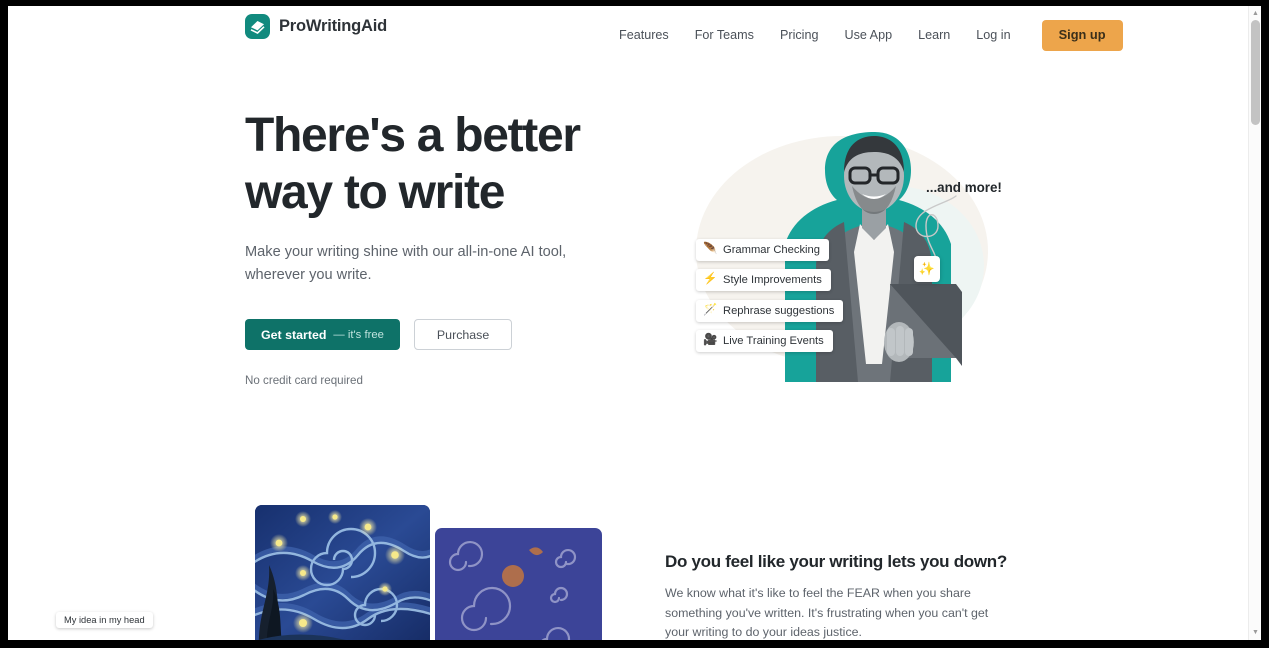  I want to click on hero-title-line-1: There's a better, so click(413, 135).